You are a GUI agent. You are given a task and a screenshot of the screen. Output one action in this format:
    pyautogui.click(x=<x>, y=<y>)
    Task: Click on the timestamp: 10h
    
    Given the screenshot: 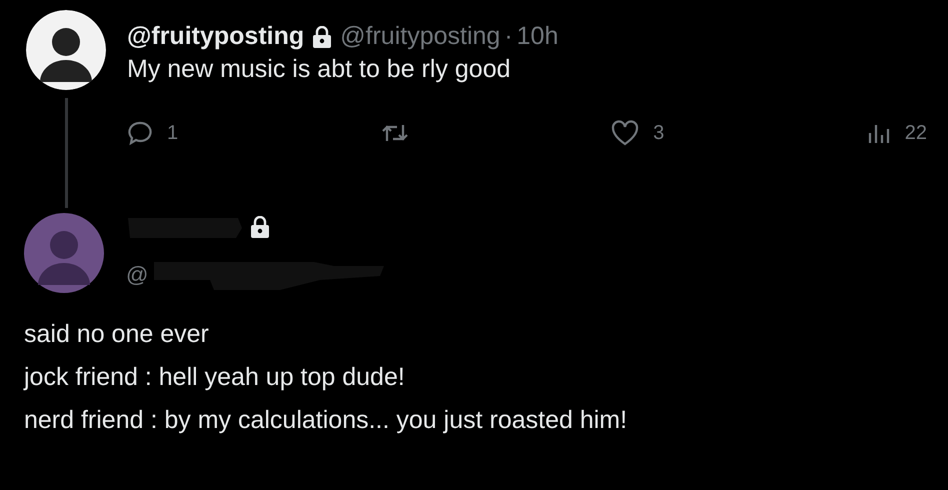 What is the action you would take?
    pyautogui.click(x=537, y=36)
    